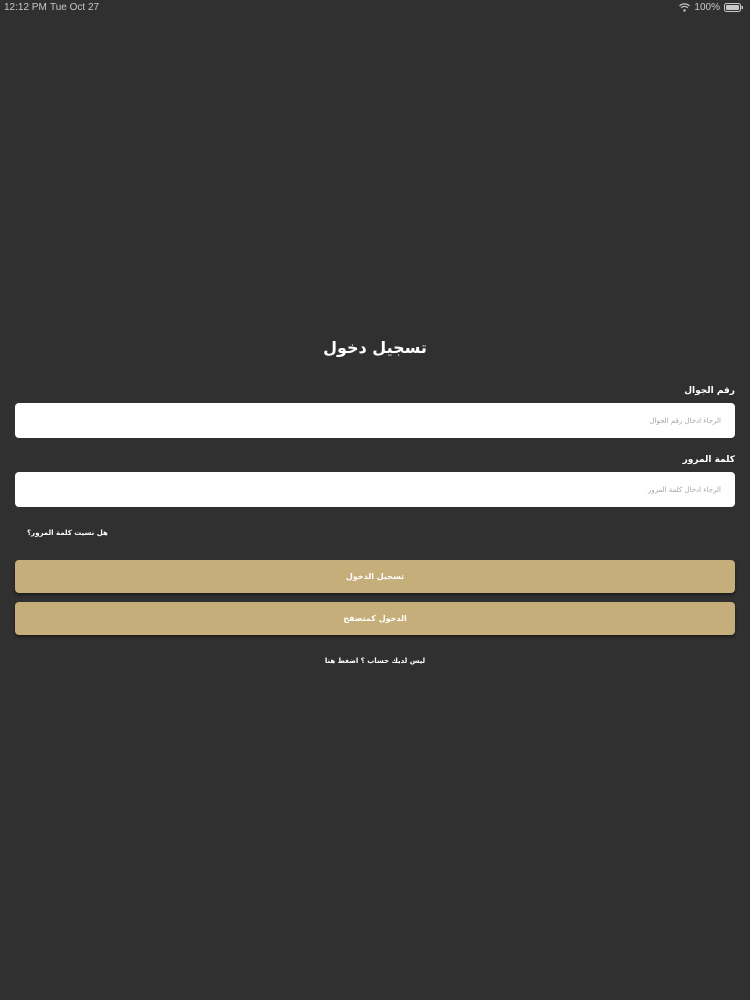 This screenshot has height=1000, width=750. Describe the element at coordinates (375, 420) in the screenshot. I see `phone-input` at that location.